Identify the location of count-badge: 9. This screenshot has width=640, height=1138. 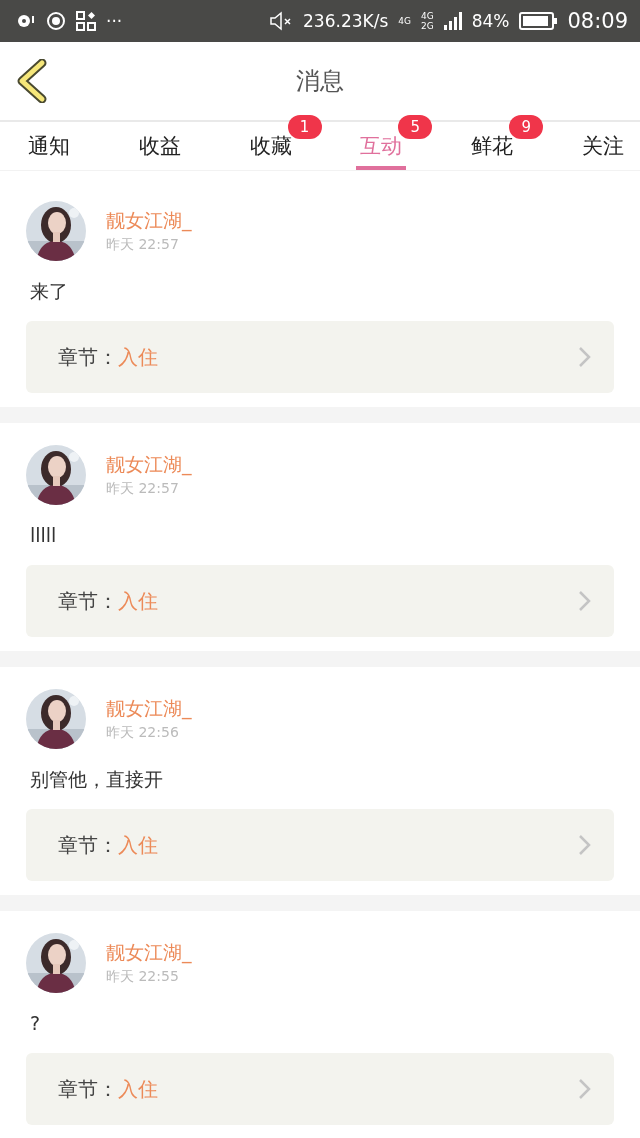
(526, 127).